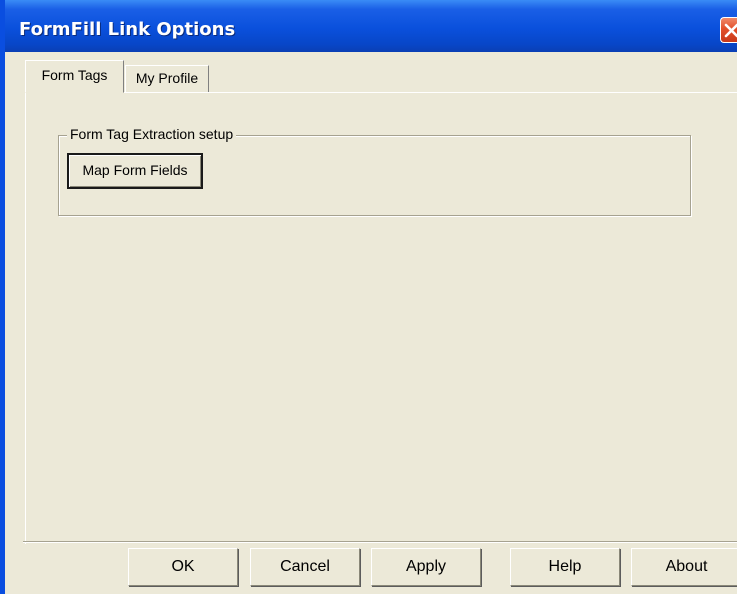 Image resolution: width=737 pixels, height=594 pixels. What do you see at coordinates (135, 171) in the screenshot?
I see `map-form-fields-button: Map Form Fields` at bounding box center [135, 171].